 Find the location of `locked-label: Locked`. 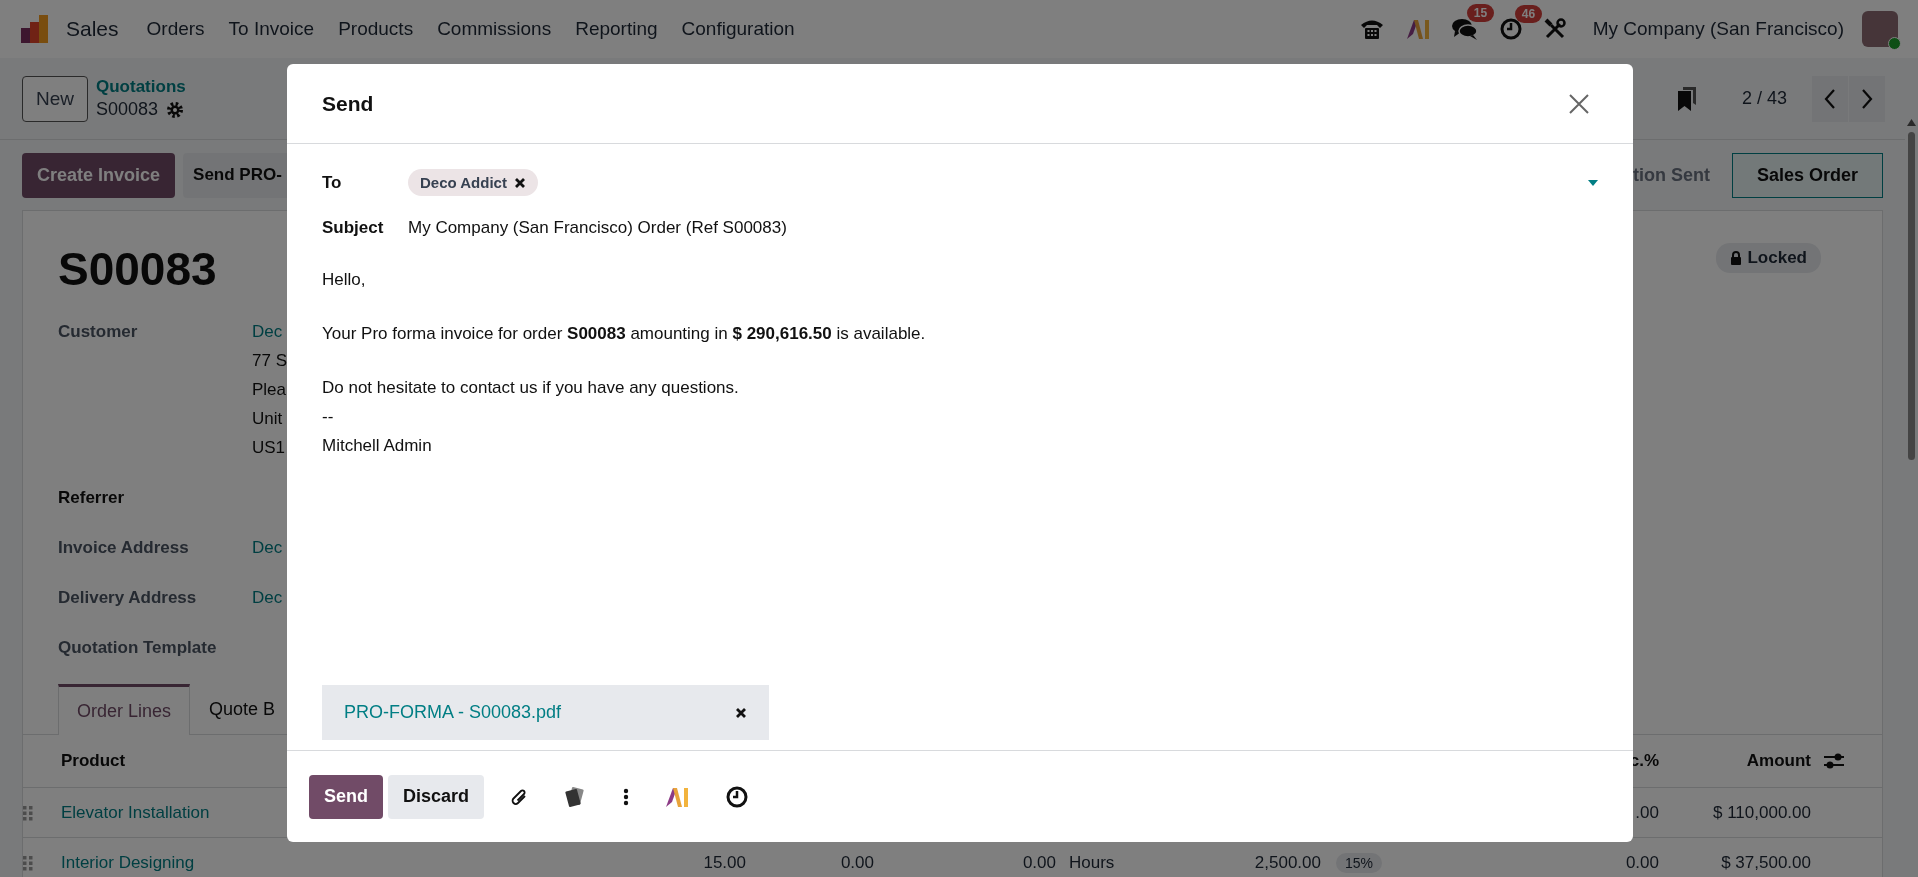

locked-label: Locked is located at coordinates (1777, 258).